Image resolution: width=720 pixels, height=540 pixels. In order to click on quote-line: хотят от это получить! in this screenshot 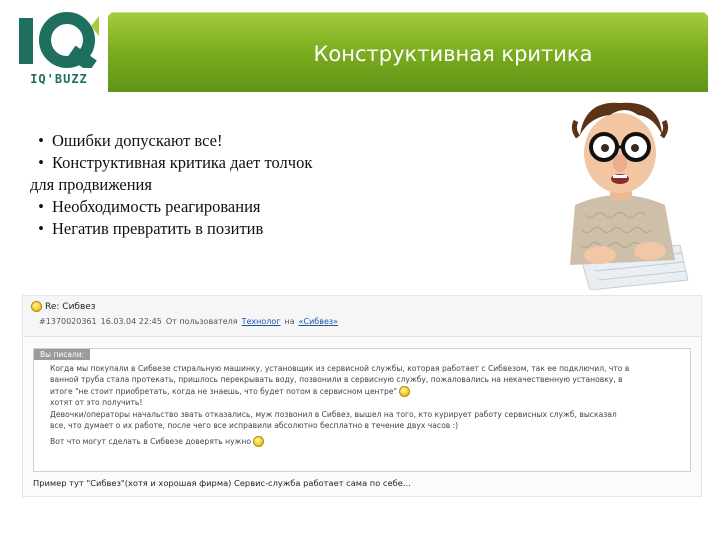, I will do `click(96, 403)`.